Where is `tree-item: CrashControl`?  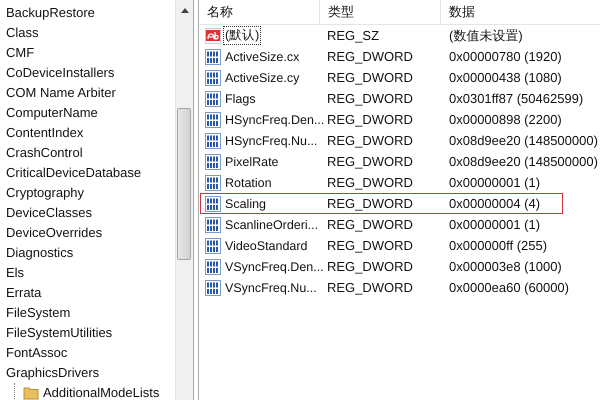
tree-item: CrashControl is located at coordinates (90, 153).